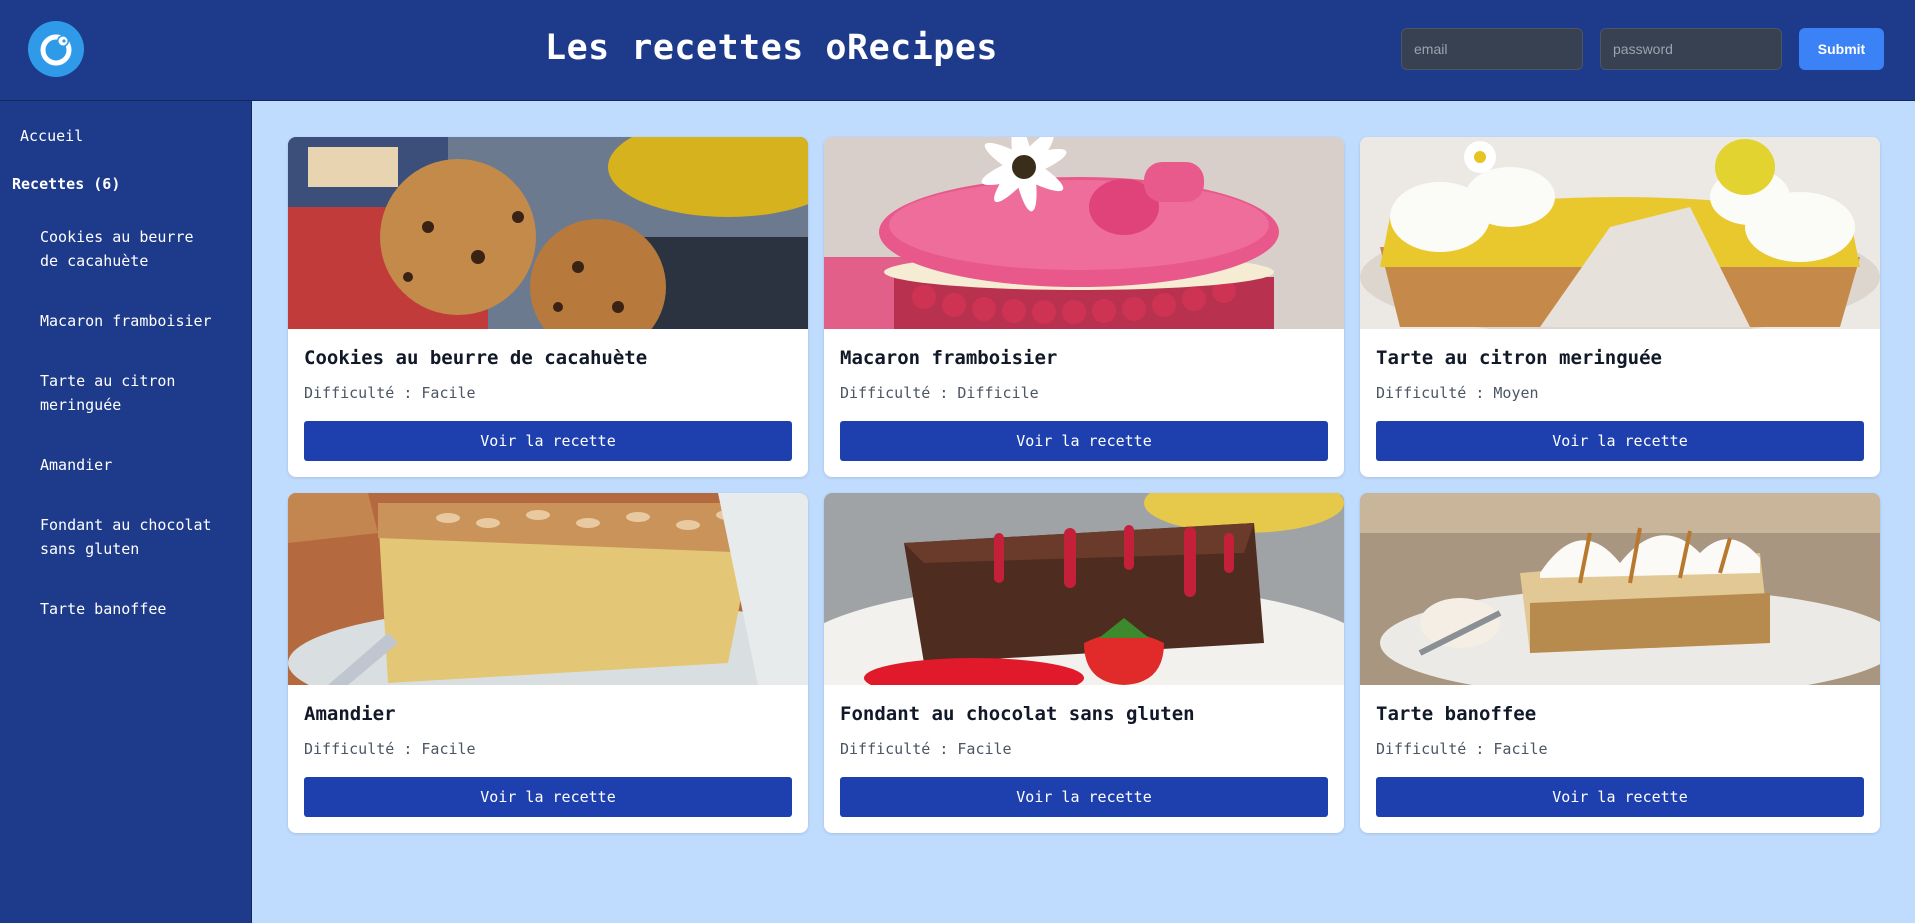  I want to click on recipe-title: Amandier, so click(350, 714).